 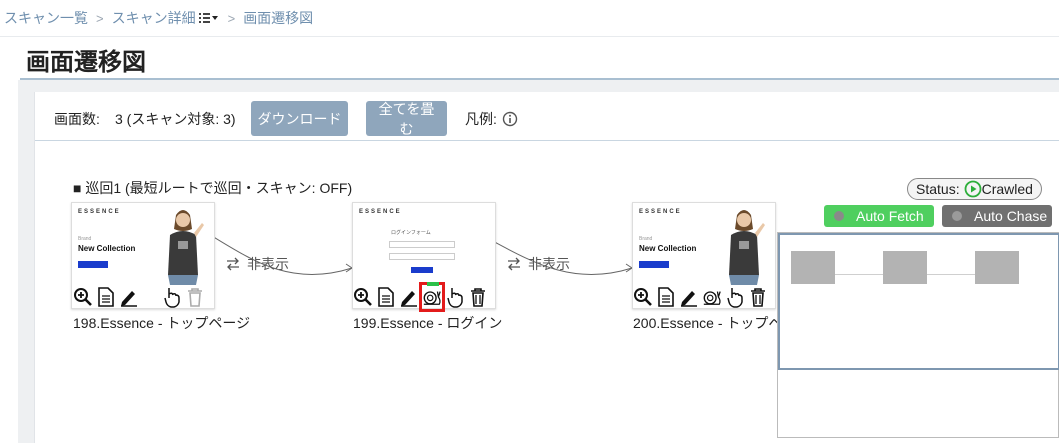 I want to click on breadcrumb-scan-detail: スキャン詳細, so click(x=154, y=18).